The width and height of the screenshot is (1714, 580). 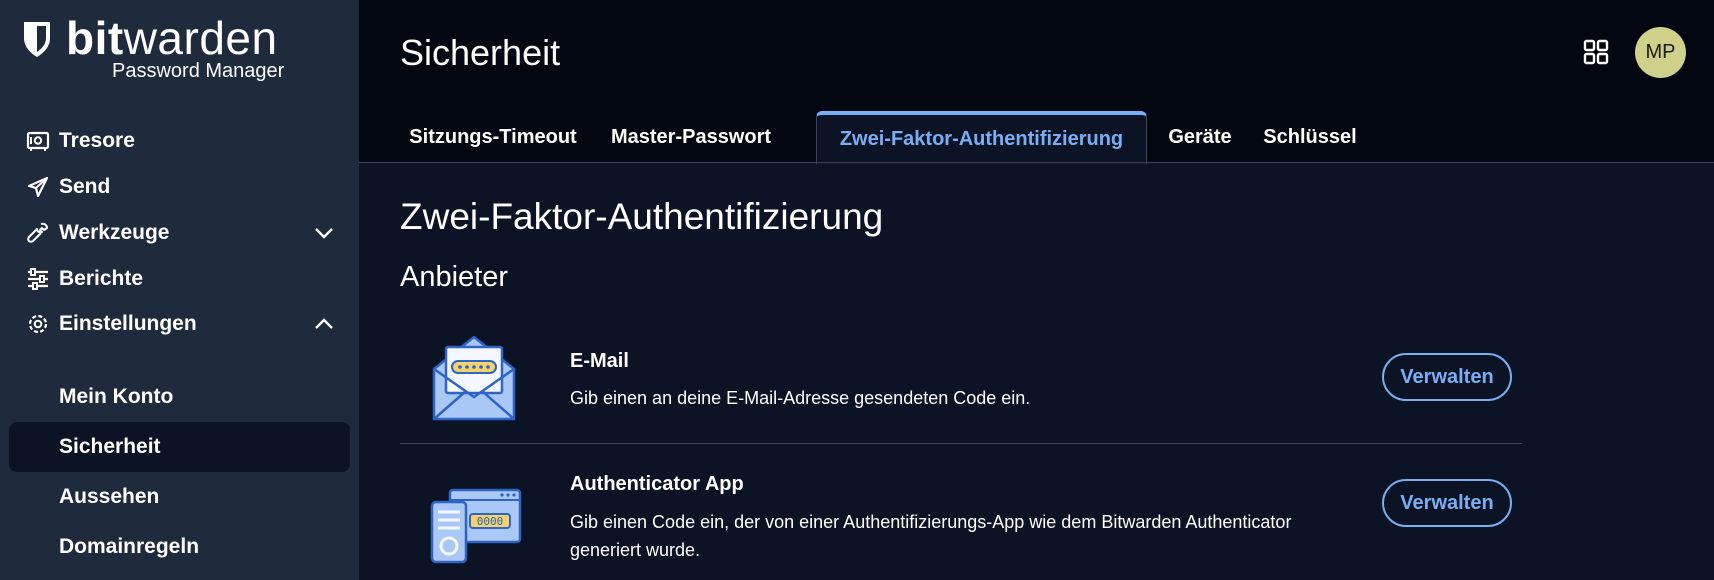 What do you see at coordinates (38, 324) in the screenshot?
I see `gear-icon` at bounding box center [38, 324].